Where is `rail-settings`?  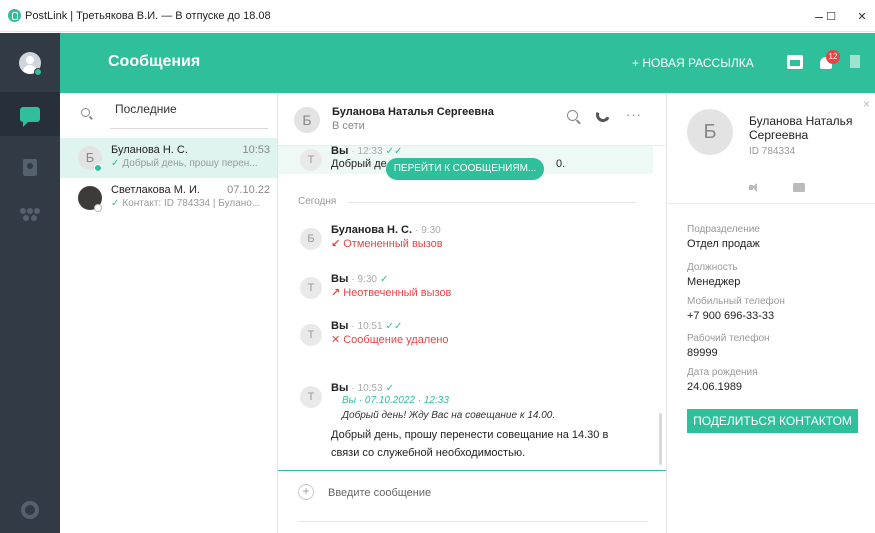 rail-settings is located at coordinates (30, 510).